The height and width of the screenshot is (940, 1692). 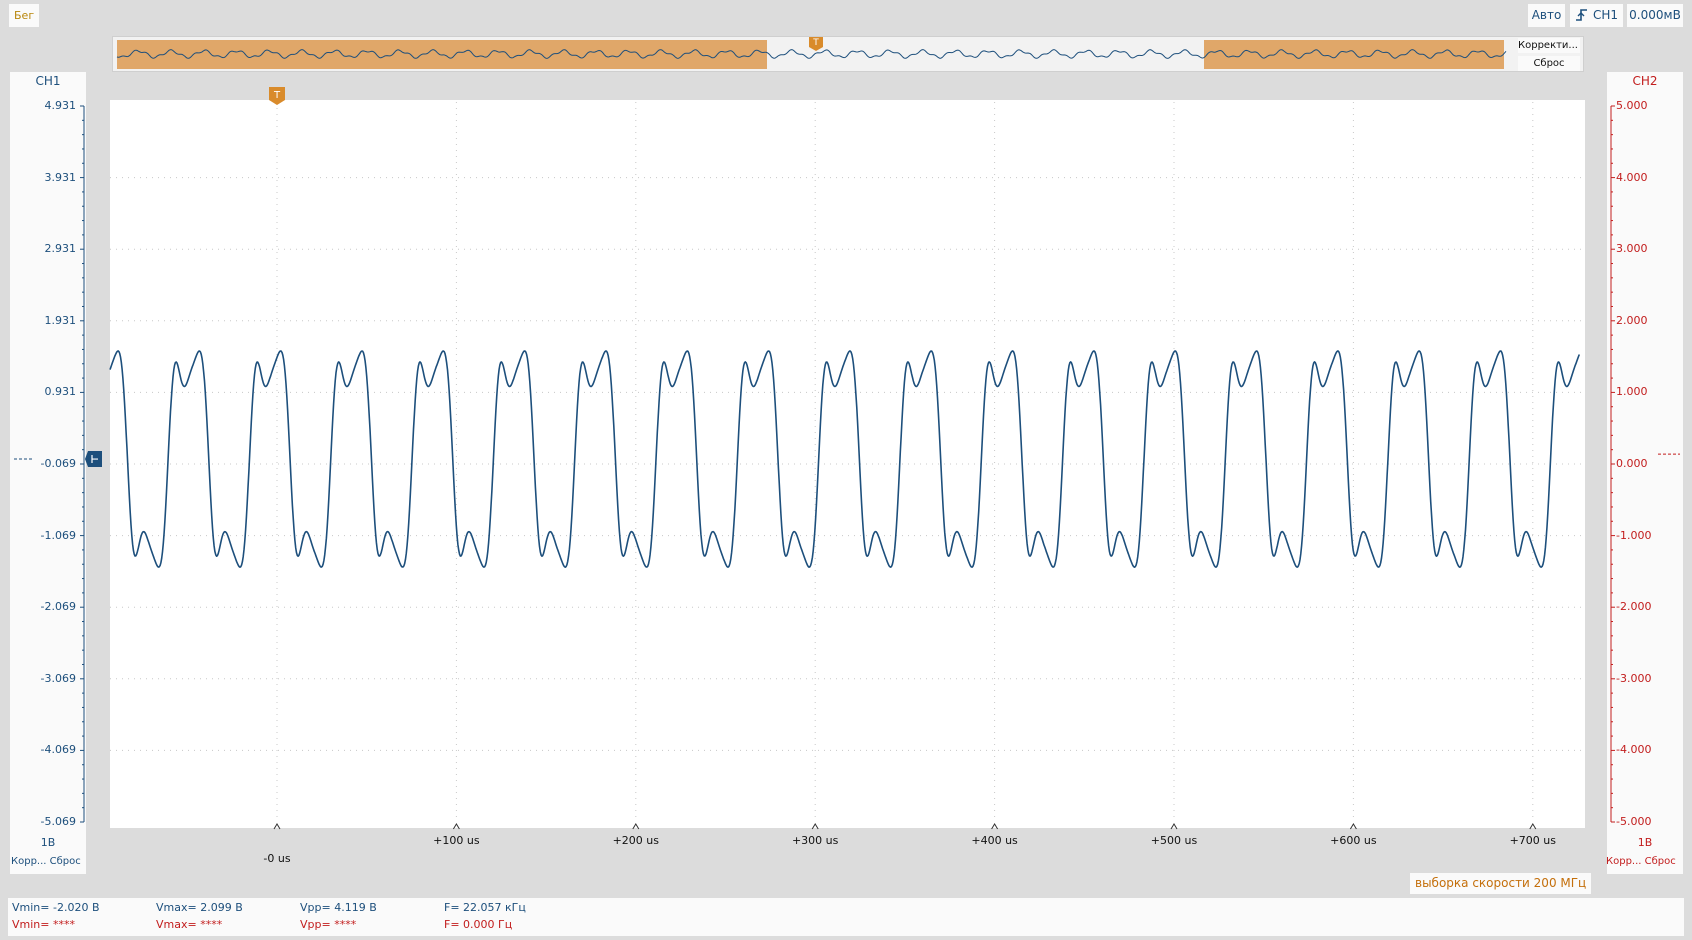 I want to click on ch1-axis-label: -5.069, so click(x=58, y=821).